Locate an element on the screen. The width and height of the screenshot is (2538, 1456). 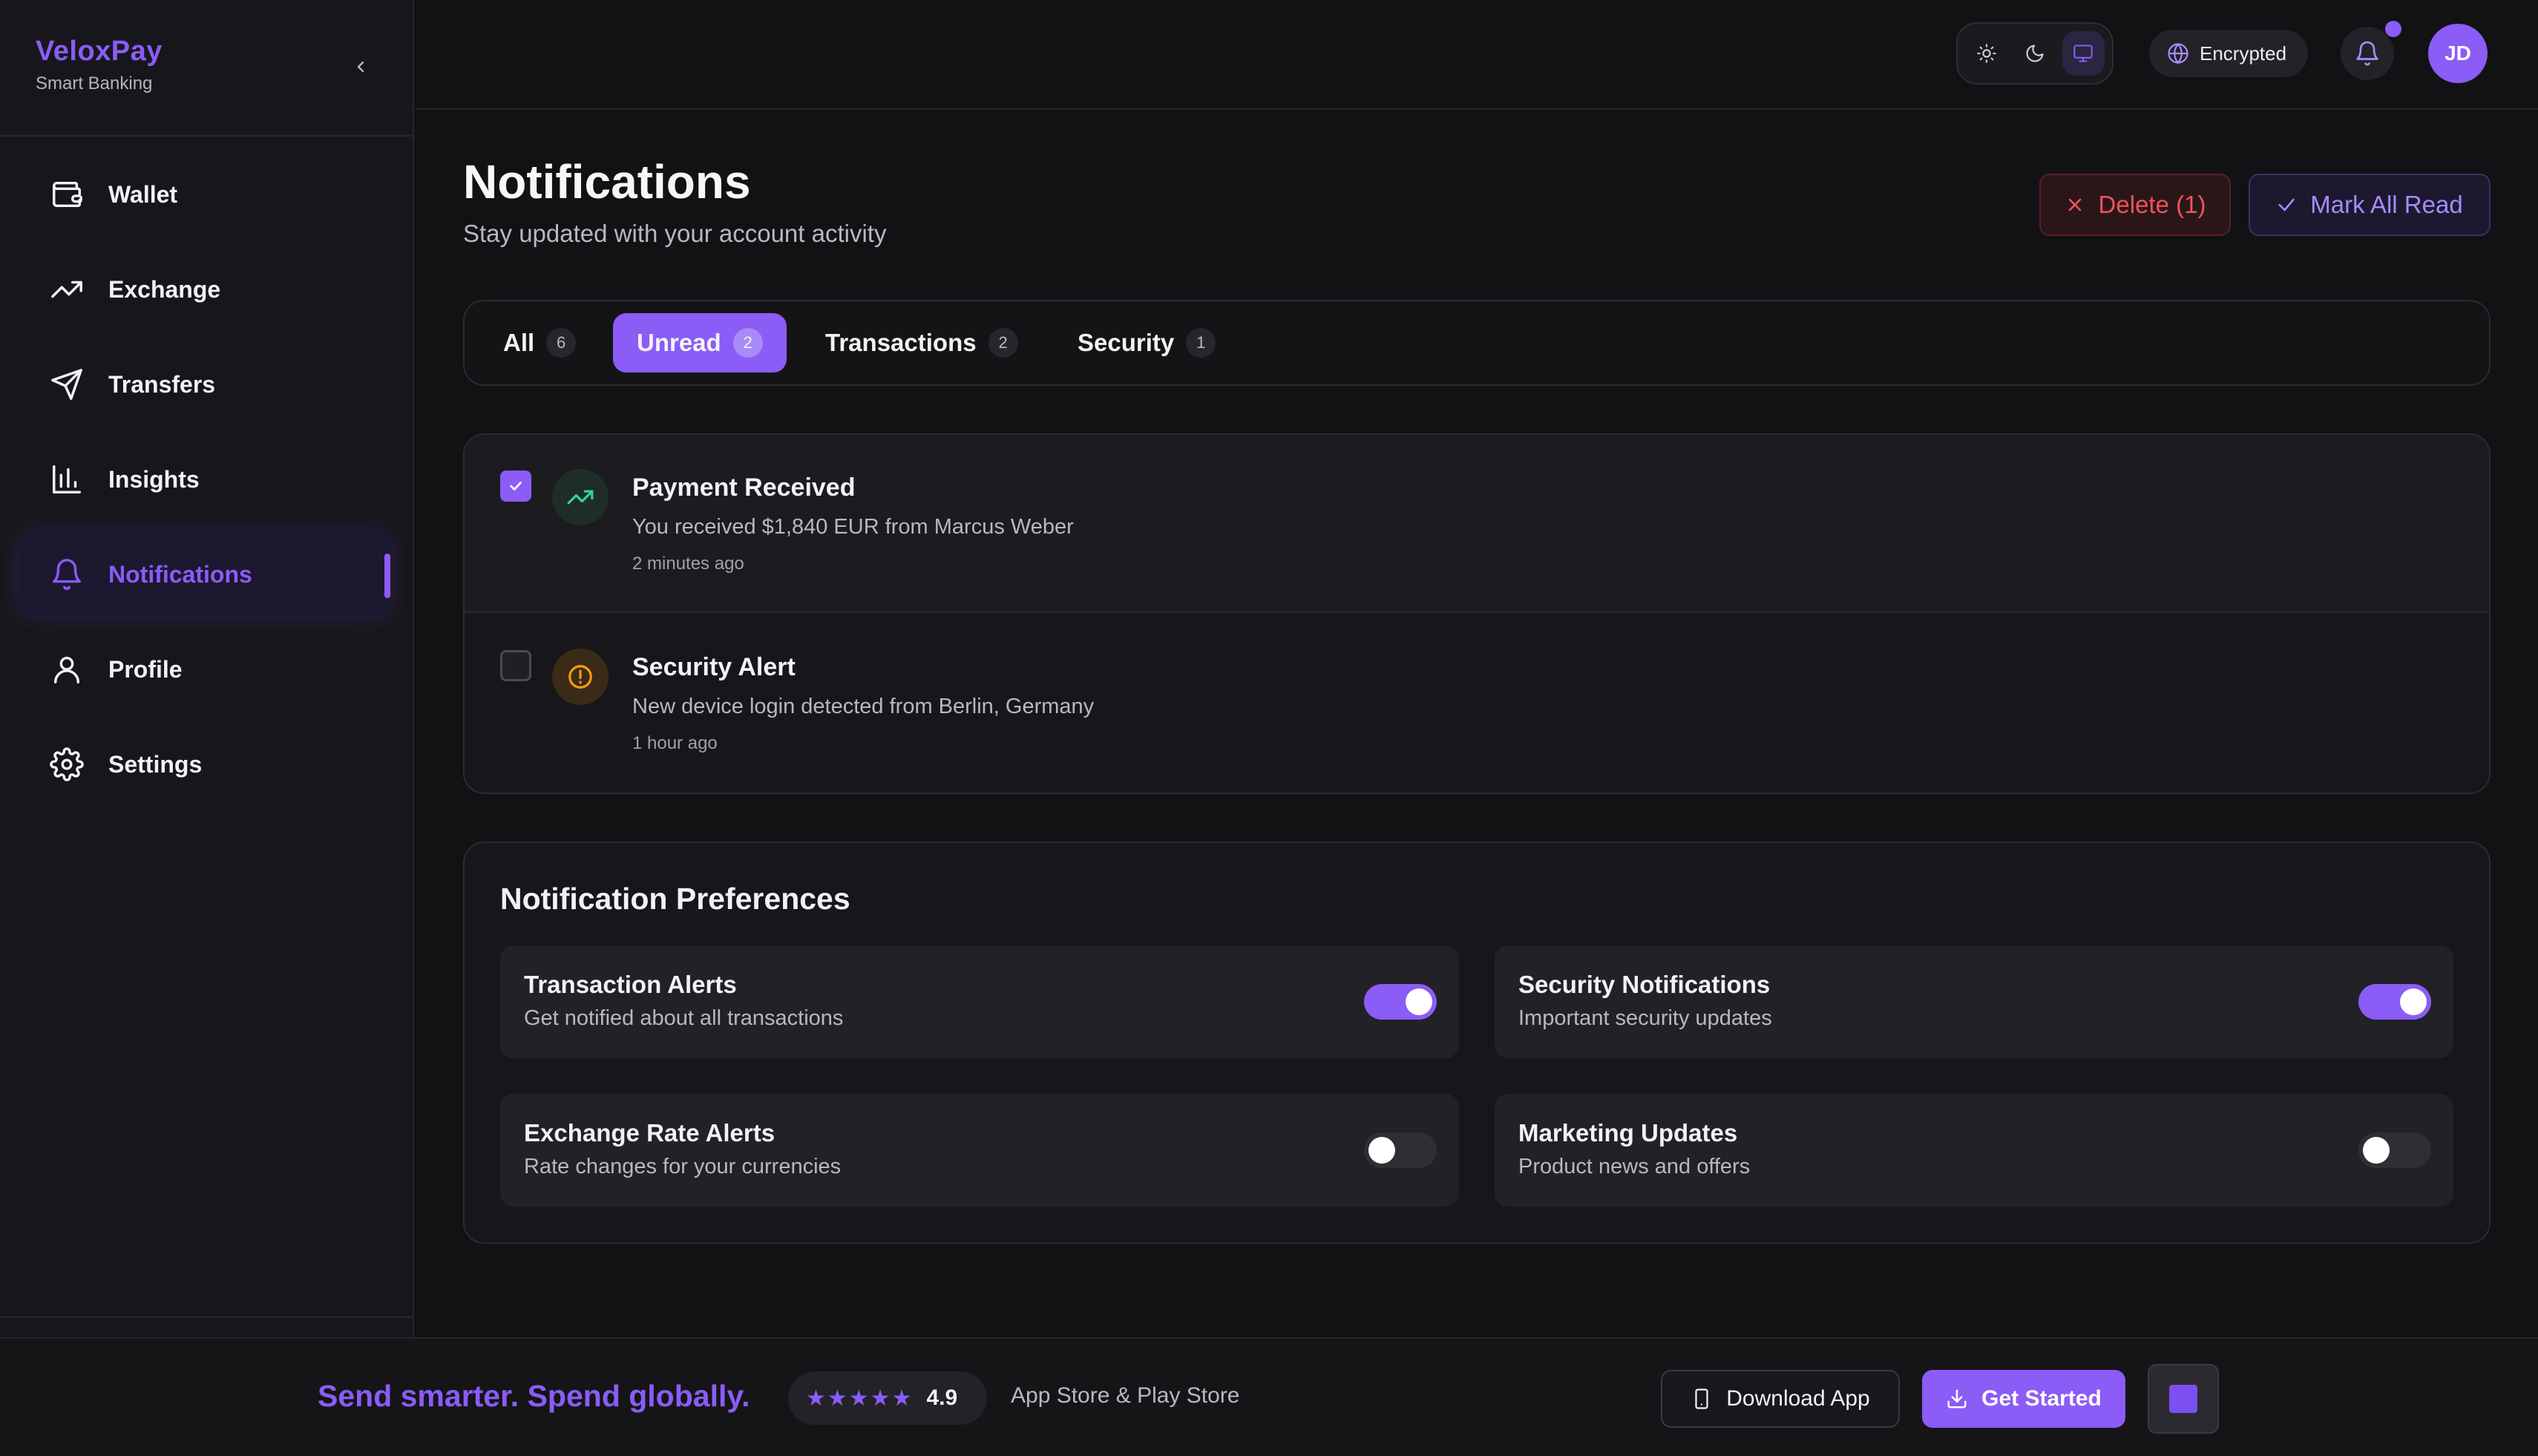
pref-description: Important security updates is located at coordinates (1645, 1018).